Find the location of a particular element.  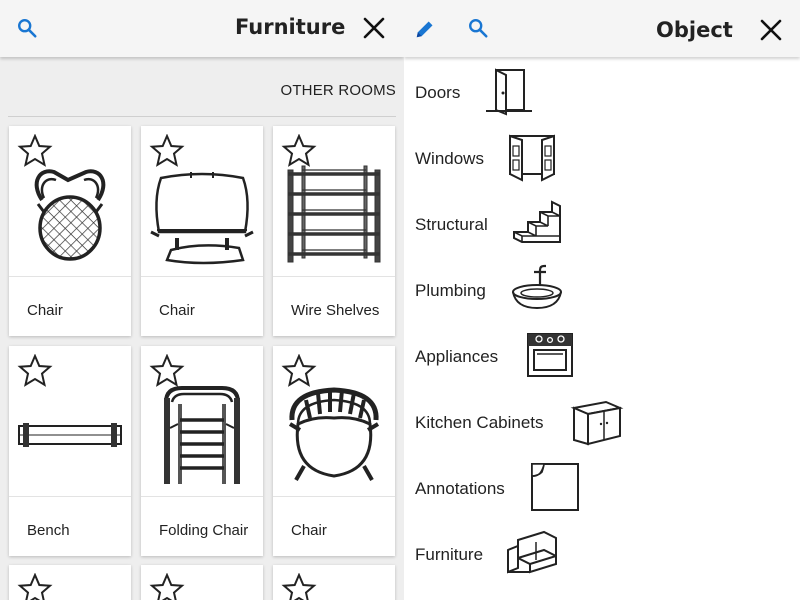

category-label: Plumbing is located at coordinates (450, 290).